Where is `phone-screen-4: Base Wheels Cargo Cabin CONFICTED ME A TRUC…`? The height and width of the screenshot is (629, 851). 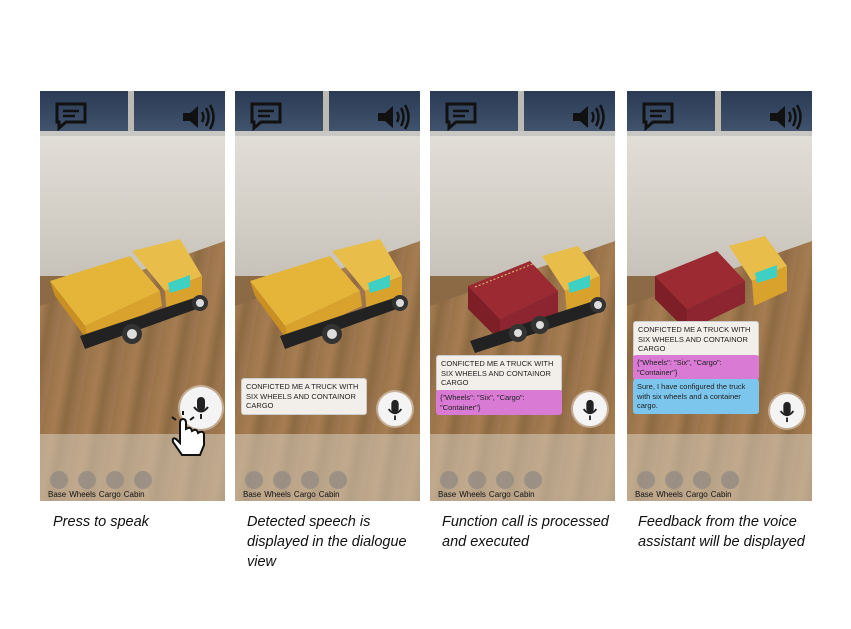
phone-screen-4: Base Wheels Cargo Cabin CONFICTED ME A TRUC… is located at coordinates (719, 296).